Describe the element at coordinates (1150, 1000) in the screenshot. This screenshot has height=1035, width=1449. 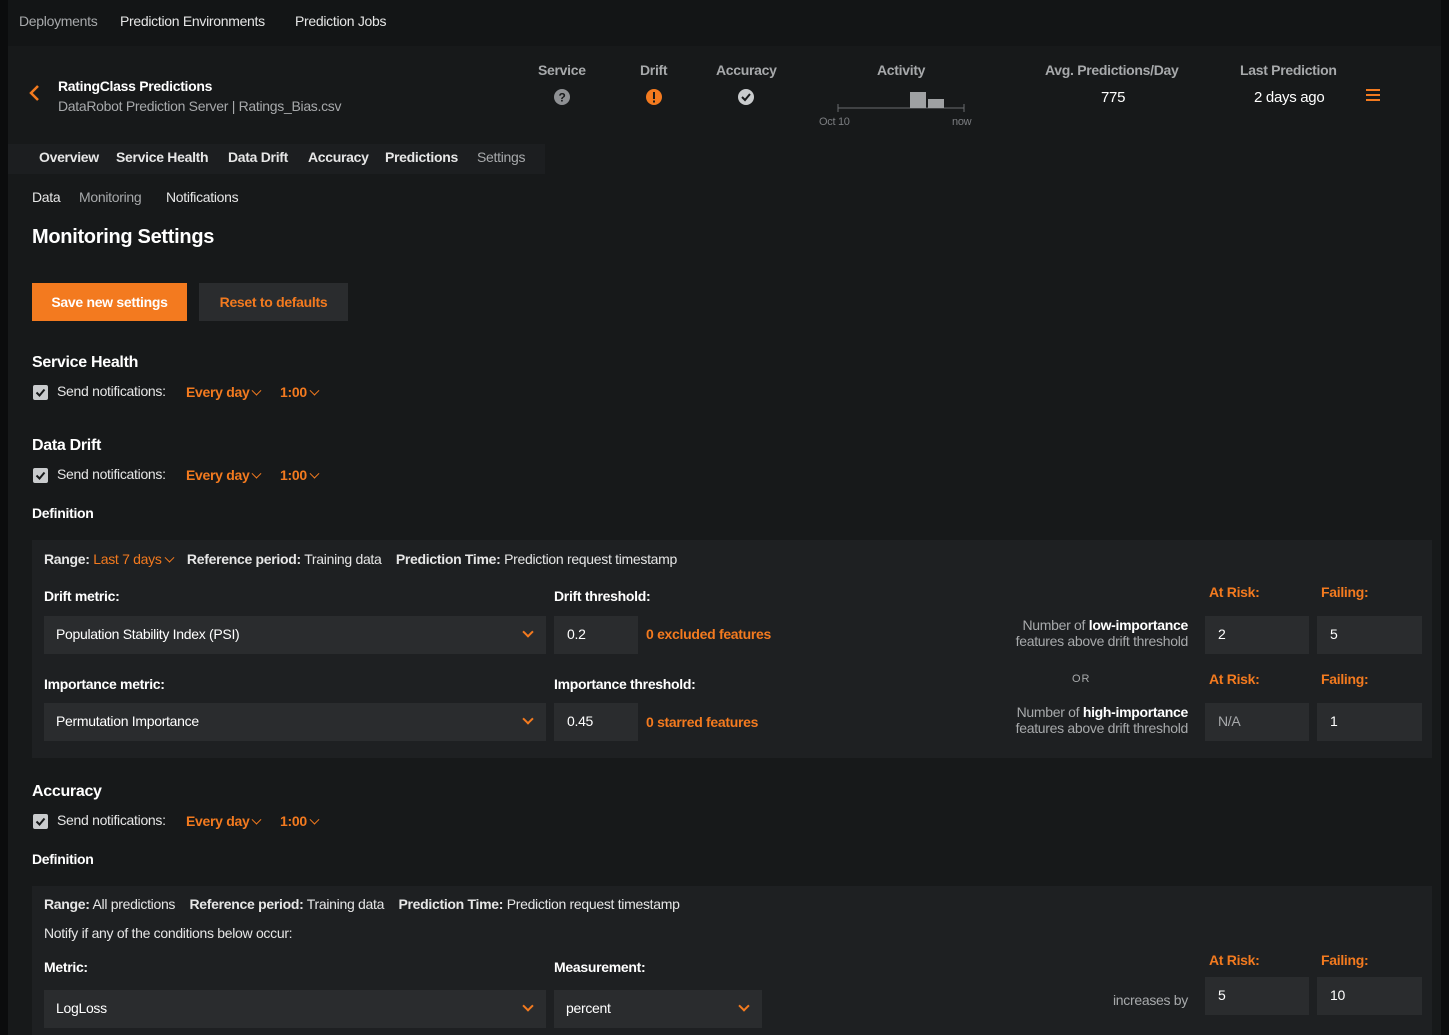
I see `increases-by-label: increases by` at that location.